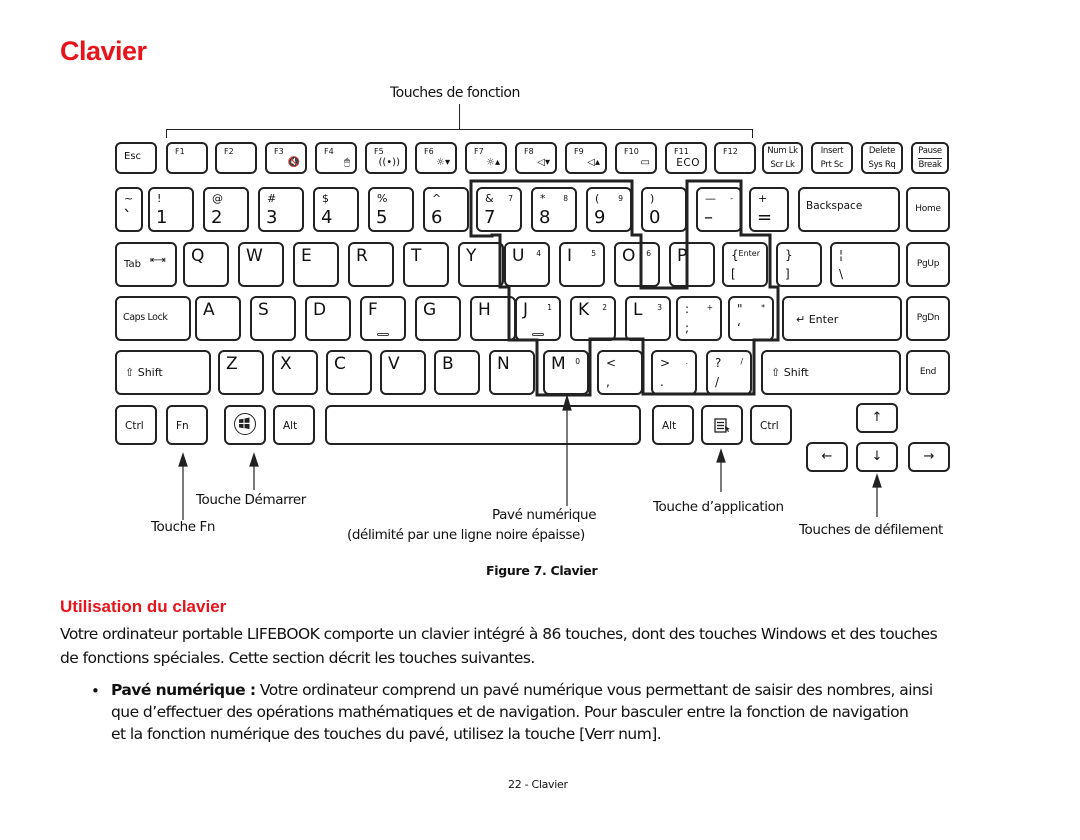  Describe the element at coordinates (542, 570) in the screenshot. I see `figure-caption: Figure 7. Clavier` at that location.